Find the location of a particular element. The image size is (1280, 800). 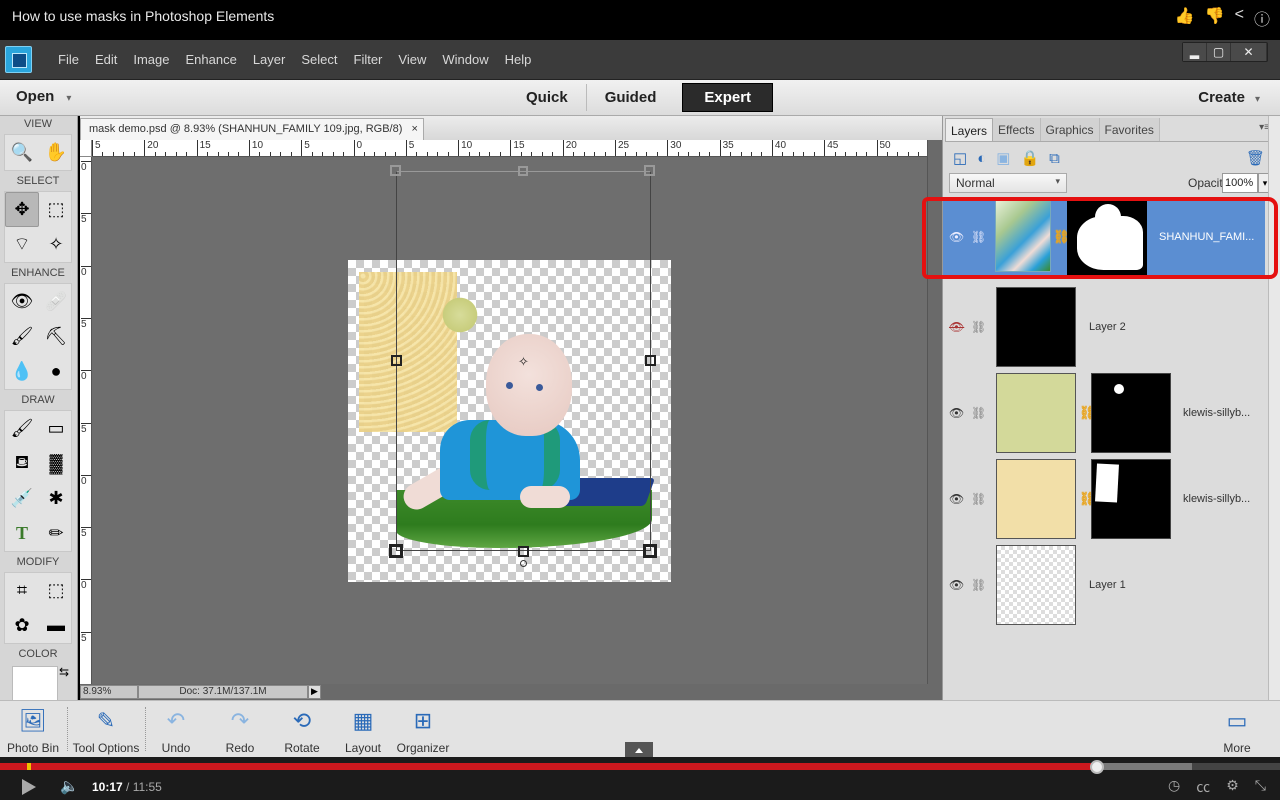

mode-quick: Quick is located at coordinates (547, 97).